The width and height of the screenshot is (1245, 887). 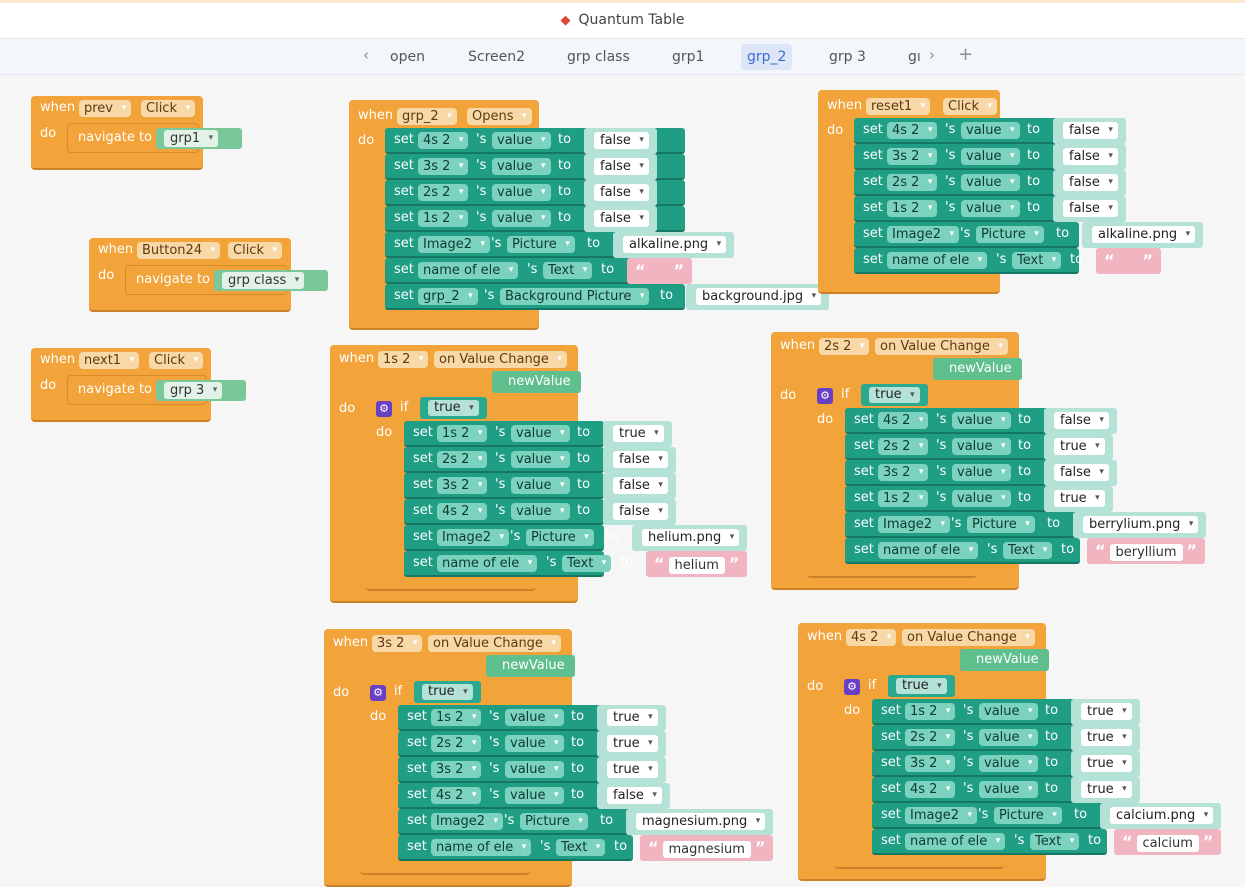 I want to click on tab-grp-class: grp class, so click(x=598, y=57).